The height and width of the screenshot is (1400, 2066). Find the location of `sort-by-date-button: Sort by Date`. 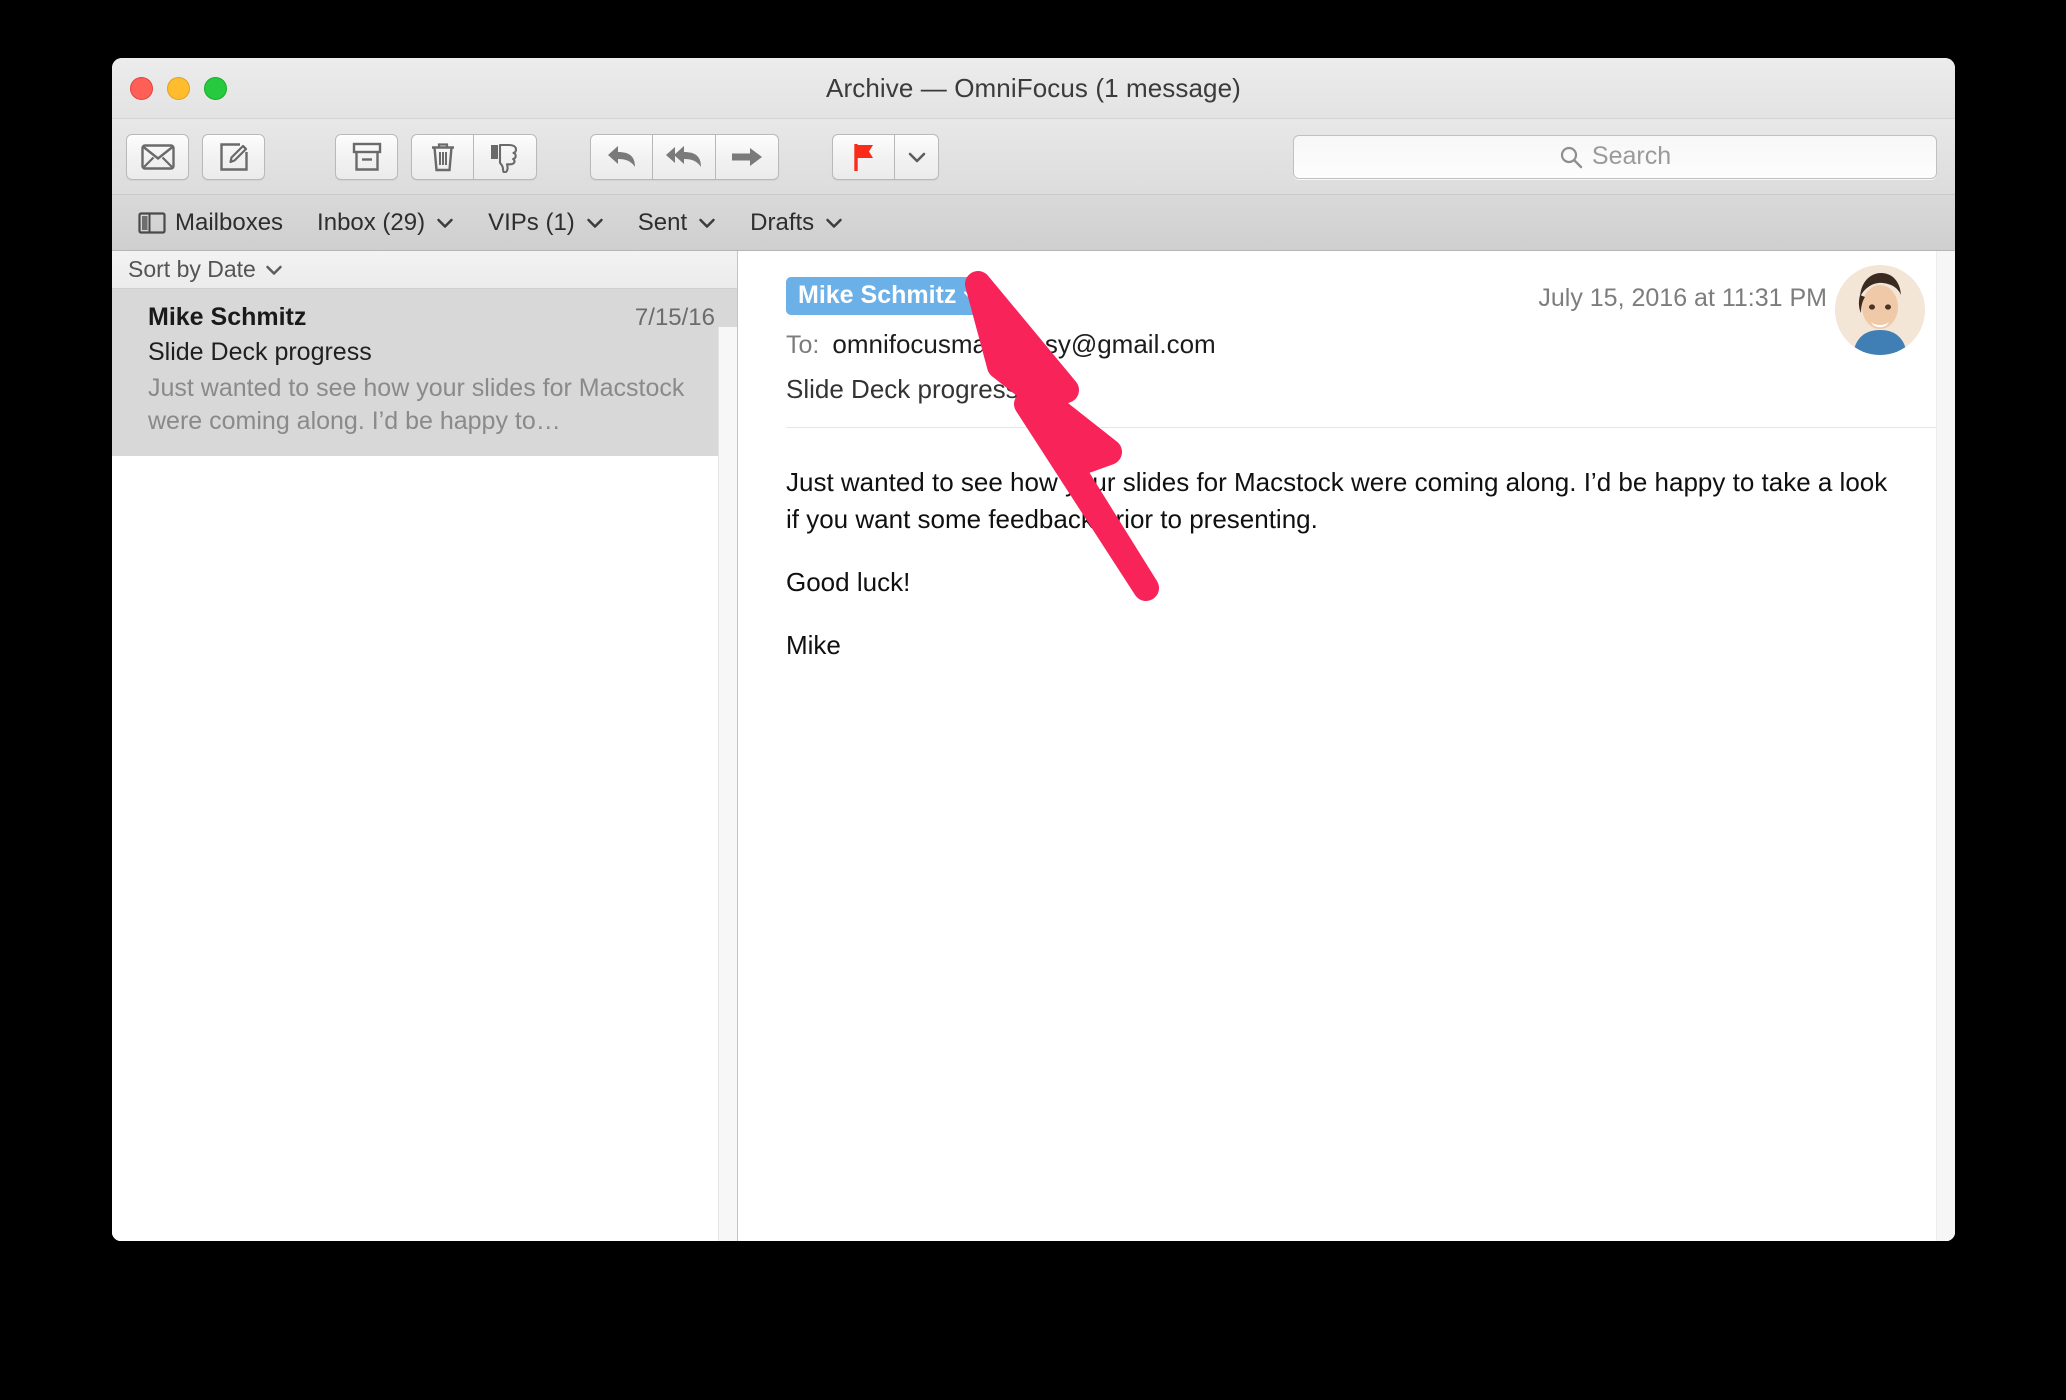

sort-by-date-button: Sort by Date is located at coordinates (205, 269).